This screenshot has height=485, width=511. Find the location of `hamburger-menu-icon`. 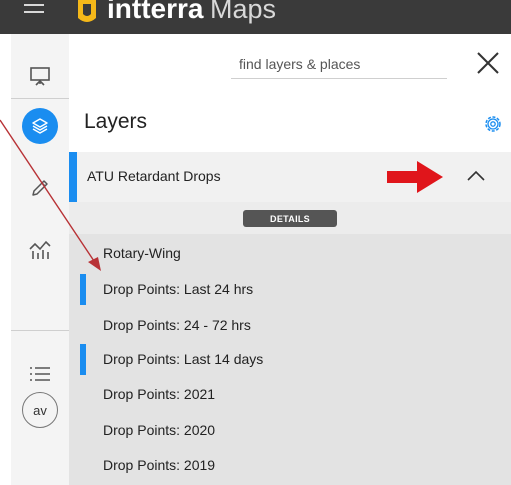

hamburger-menu-icon is located at coordinates (34, 9).